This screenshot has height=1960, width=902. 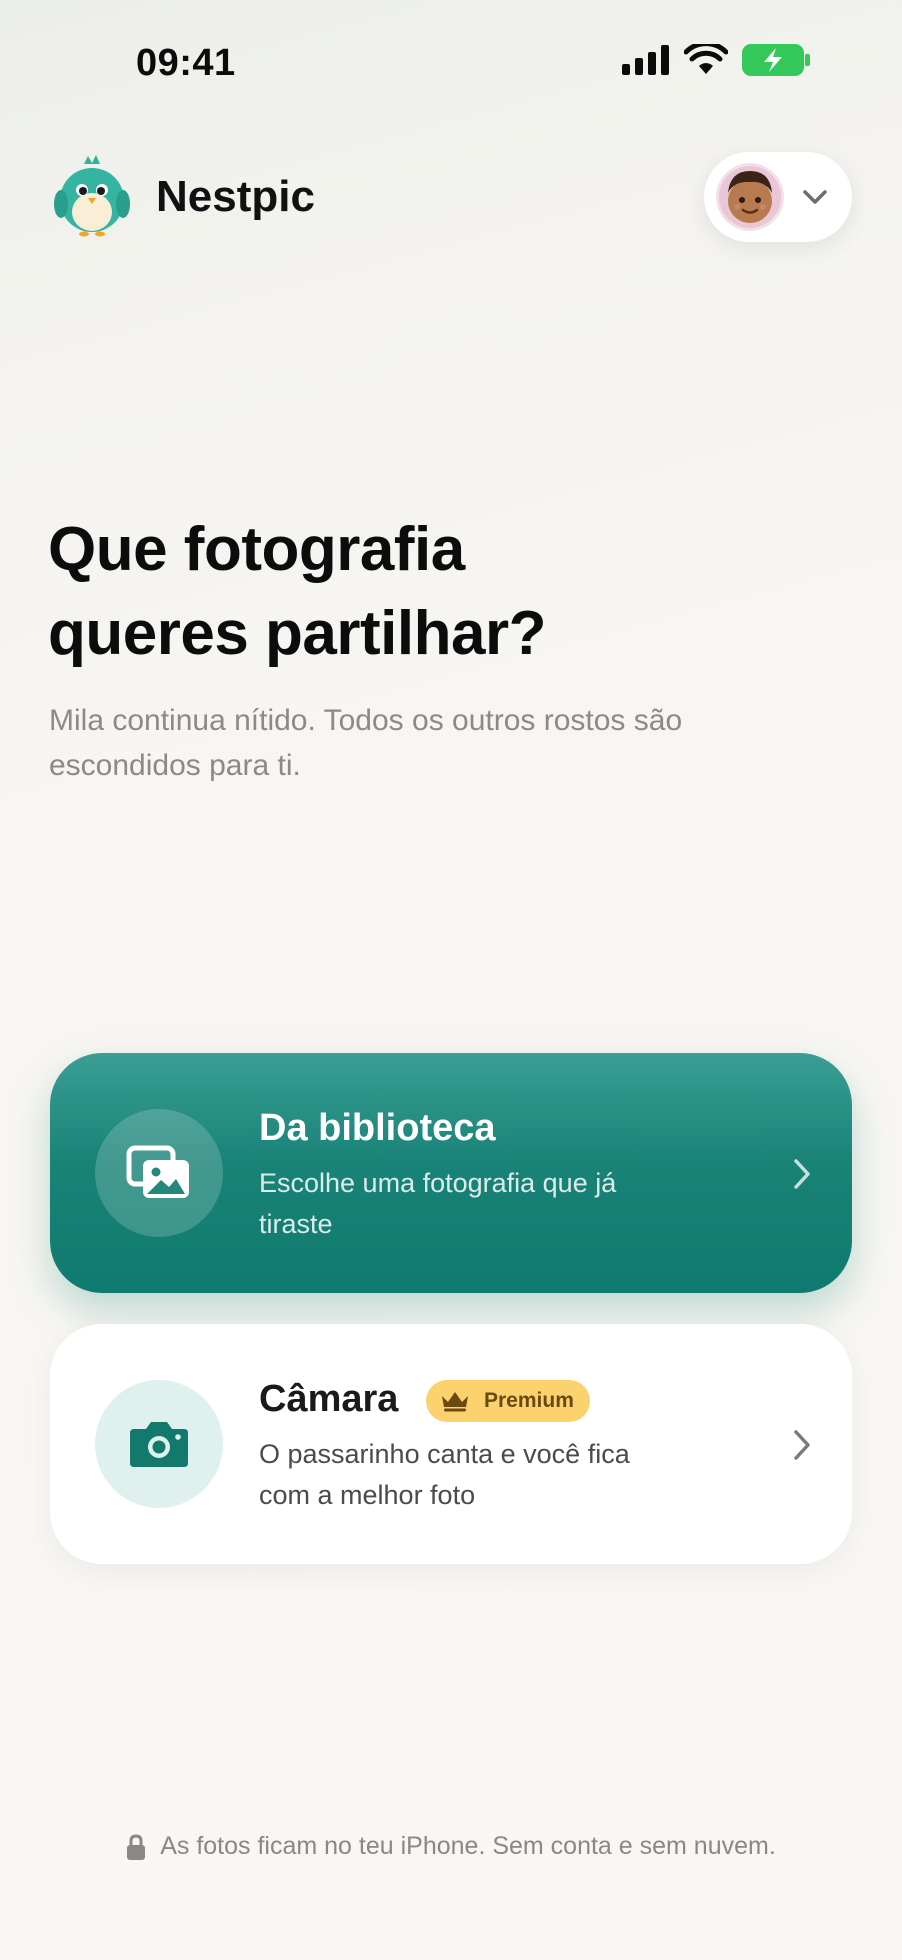 I want to click on page-title-line-1: Que fotografia, so click(x=256, y=549).